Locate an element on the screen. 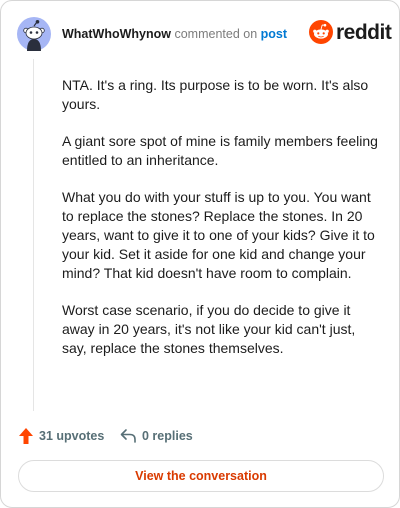 Image resolution: width=400 pixels, height=508 pixels. upvote-button: 31 upvotes is located at coordinates (61, 436).